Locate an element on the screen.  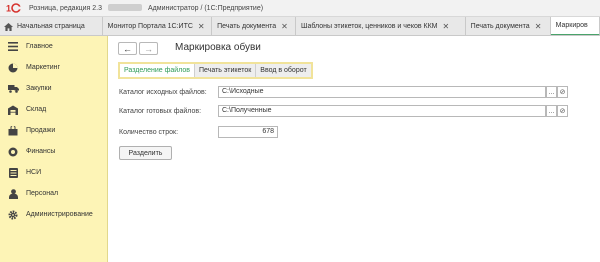
tab-print-labels: Печать этикеток is located at coordinates (225, 70).